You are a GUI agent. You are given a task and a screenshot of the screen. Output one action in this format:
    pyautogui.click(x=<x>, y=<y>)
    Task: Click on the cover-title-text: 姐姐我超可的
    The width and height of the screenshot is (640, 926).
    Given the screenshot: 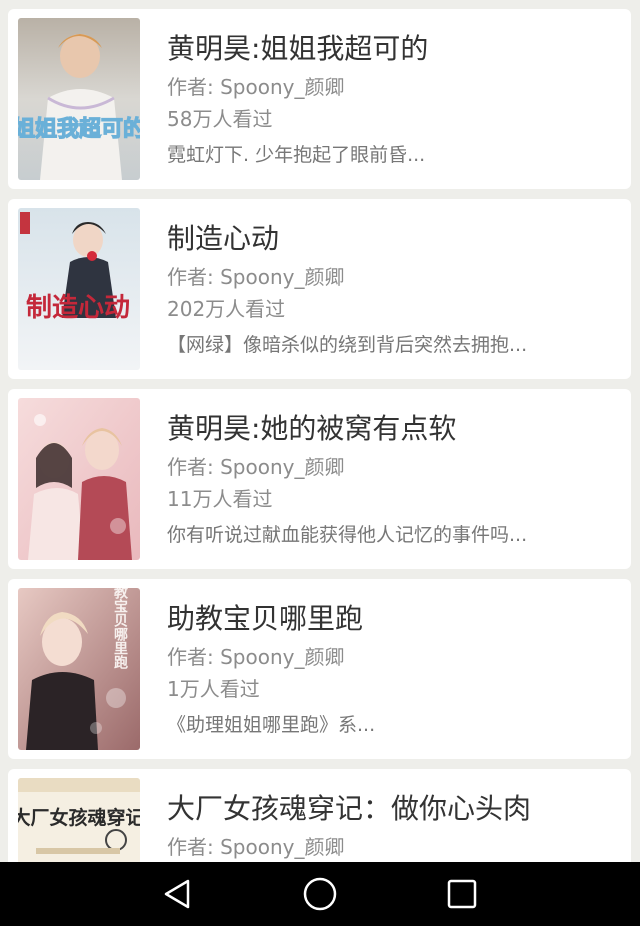 What is the action you would take?
    pyautogui.click(x=79, y=129)
    